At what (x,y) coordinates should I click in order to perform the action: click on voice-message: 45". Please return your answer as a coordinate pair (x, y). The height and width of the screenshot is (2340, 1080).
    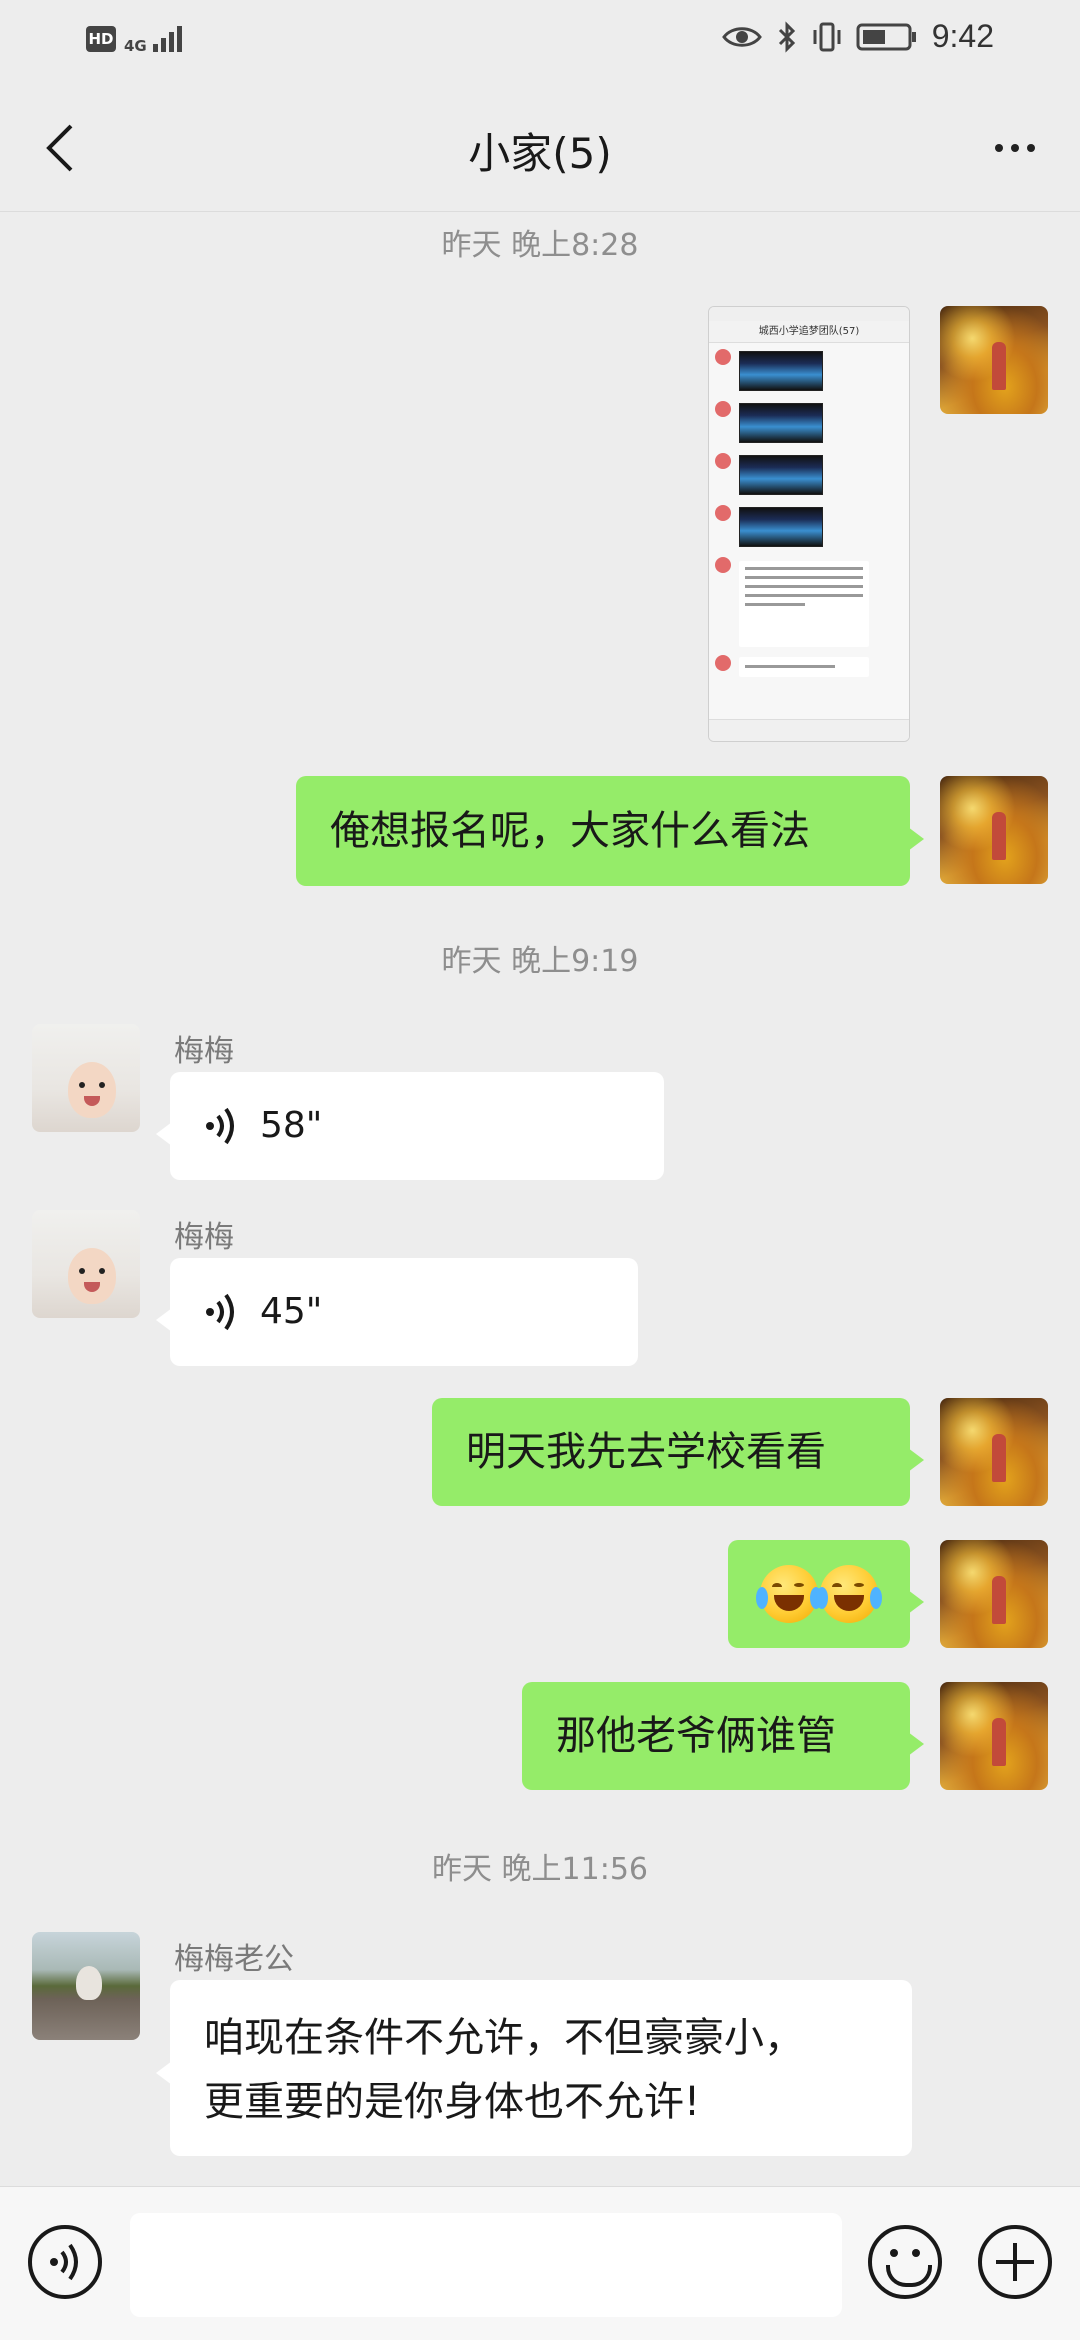
    Looking at the image, I should click on (397, 1312).